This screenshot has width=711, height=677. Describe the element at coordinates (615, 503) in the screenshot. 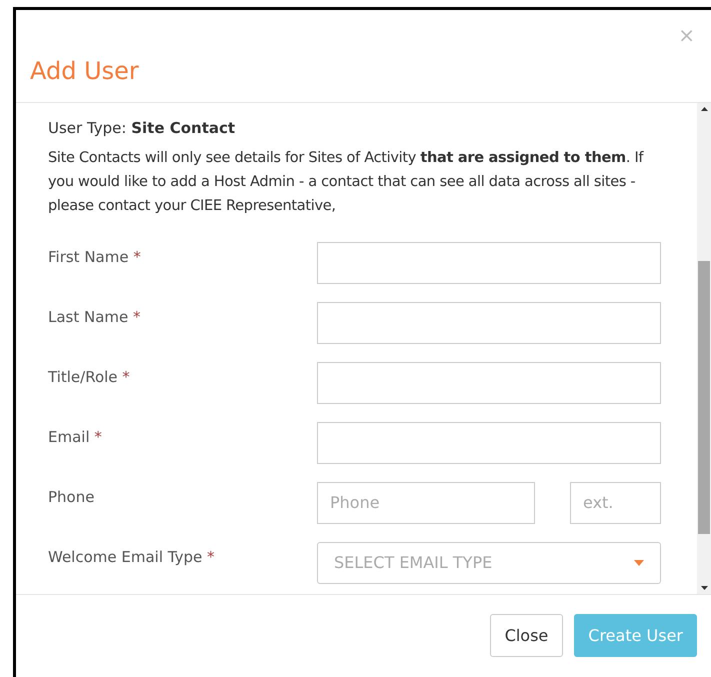

I see `extension-field: ext.` at that location.